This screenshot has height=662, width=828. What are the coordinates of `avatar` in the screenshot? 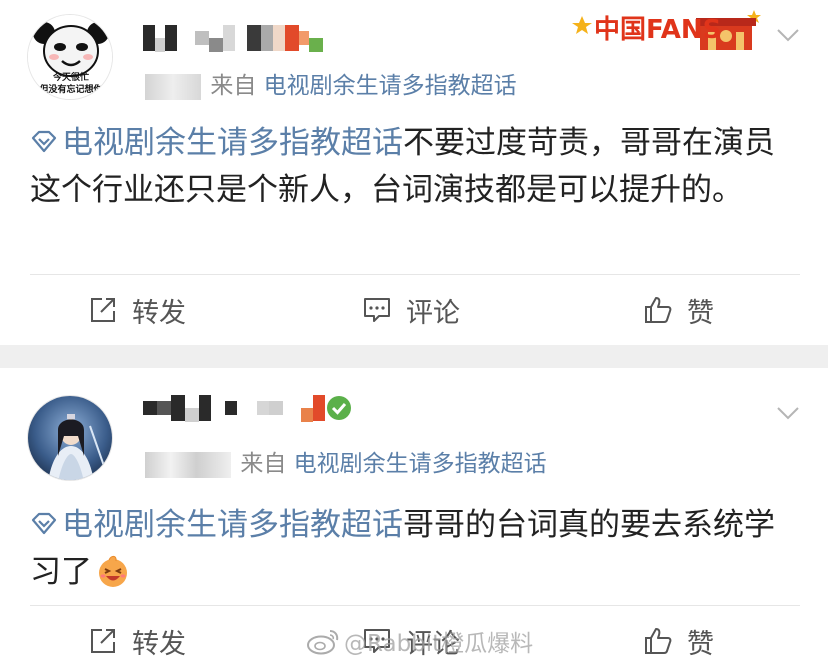 It's located at (70, 438).